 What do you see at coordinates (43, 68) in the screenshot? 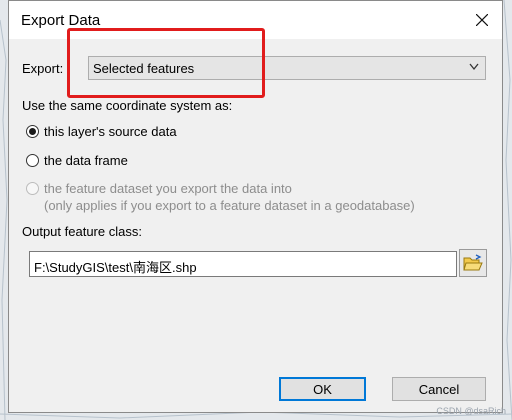
I see `export-label: Export:` at bounding box center [43, 68].